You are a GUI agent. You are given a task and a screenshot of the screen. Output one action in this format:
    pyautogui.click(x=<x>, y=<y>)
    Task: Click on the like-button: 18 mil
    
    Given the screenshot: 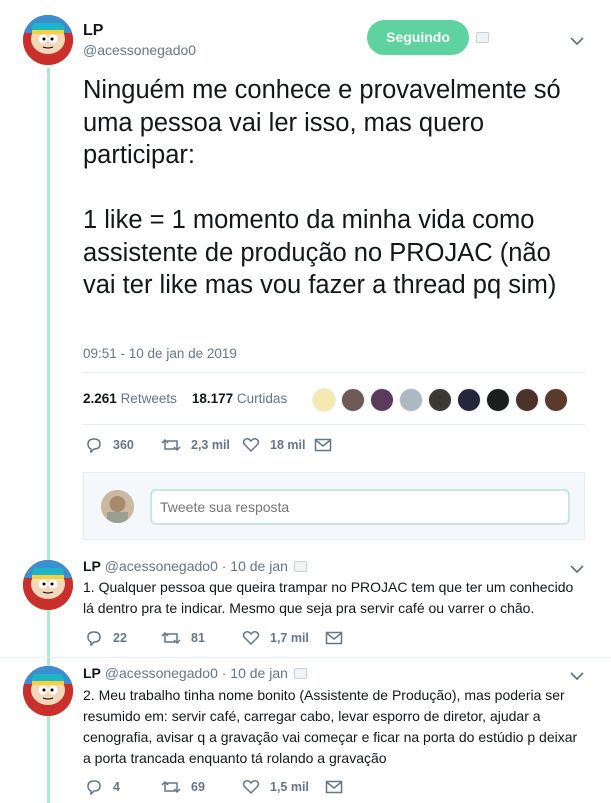 What is the action you would take?
    pyautogui.click(x=278, y=445)
    